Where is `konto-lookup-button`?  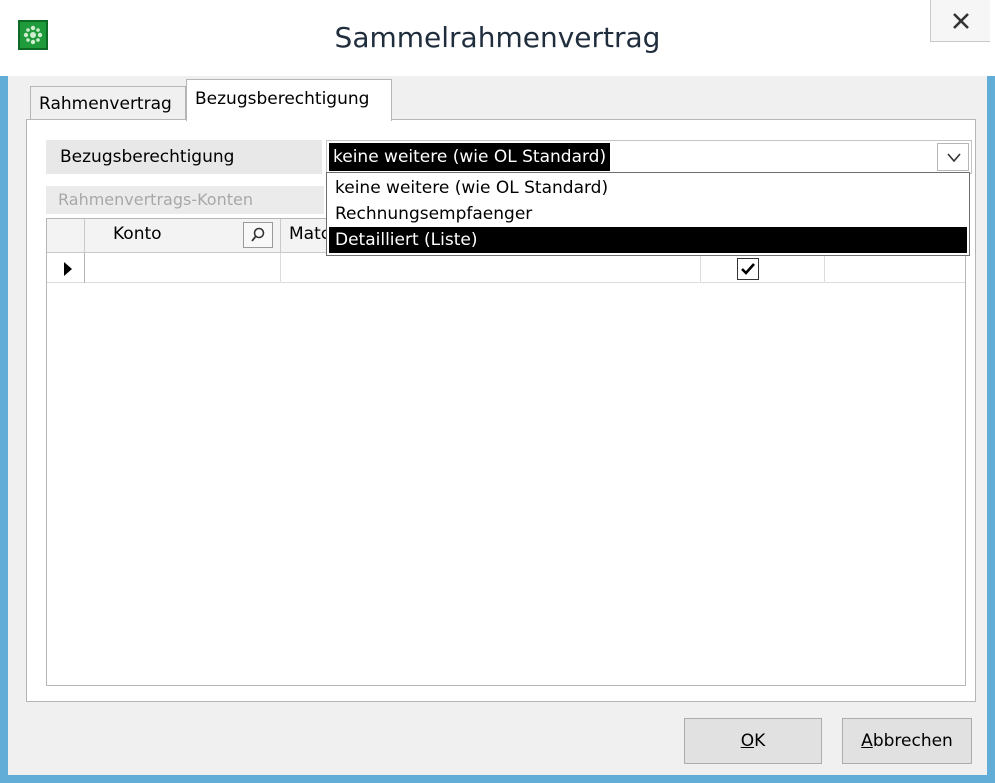 konto-lookup-button is located at coordinates (258, 235).